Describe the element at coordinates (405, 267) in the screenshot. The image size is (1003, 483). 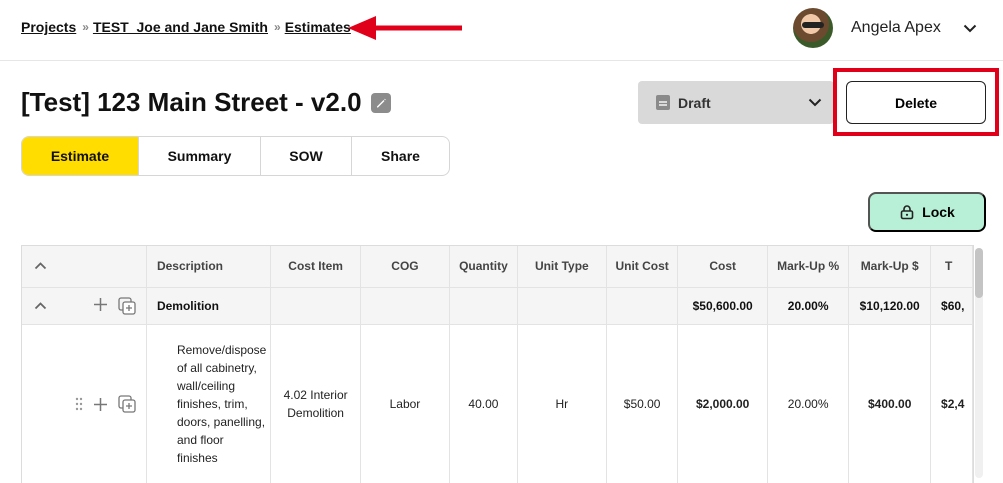
I see `column-header-cog: COG` at that location.